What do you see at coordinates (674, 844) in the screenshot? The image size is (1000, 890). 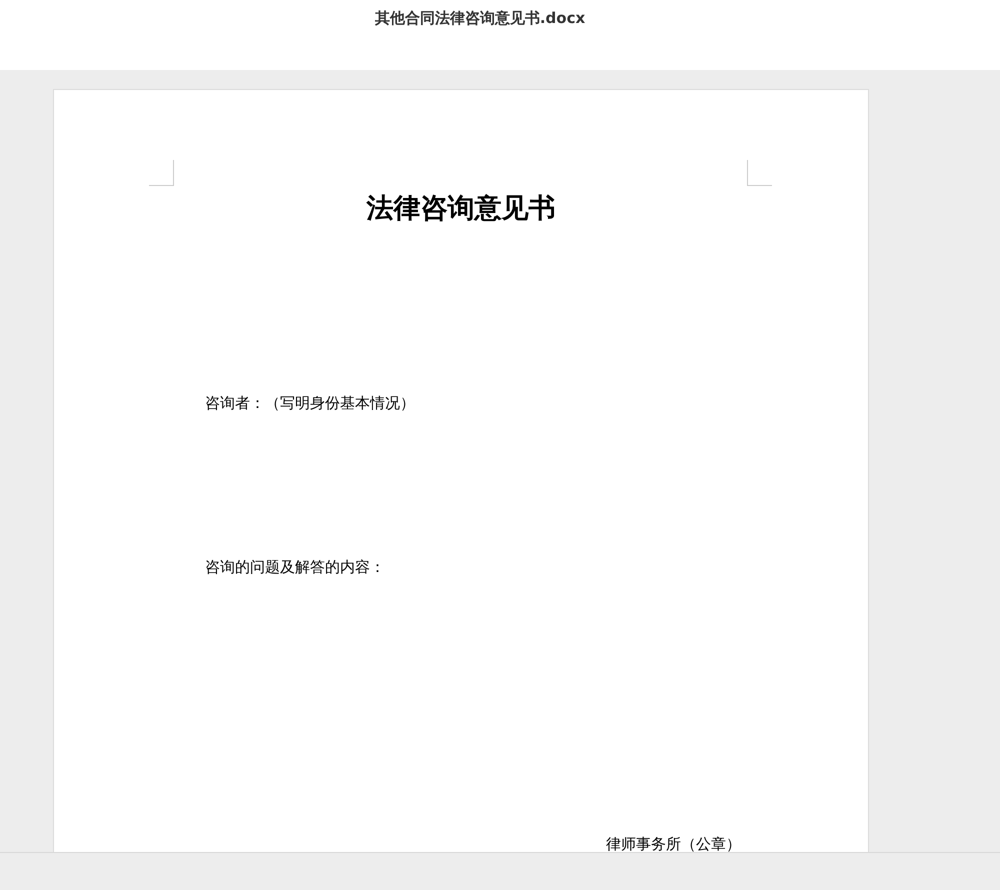 I see `signature-line: 律师事务所（公章）` at bounding box center [674, 844].